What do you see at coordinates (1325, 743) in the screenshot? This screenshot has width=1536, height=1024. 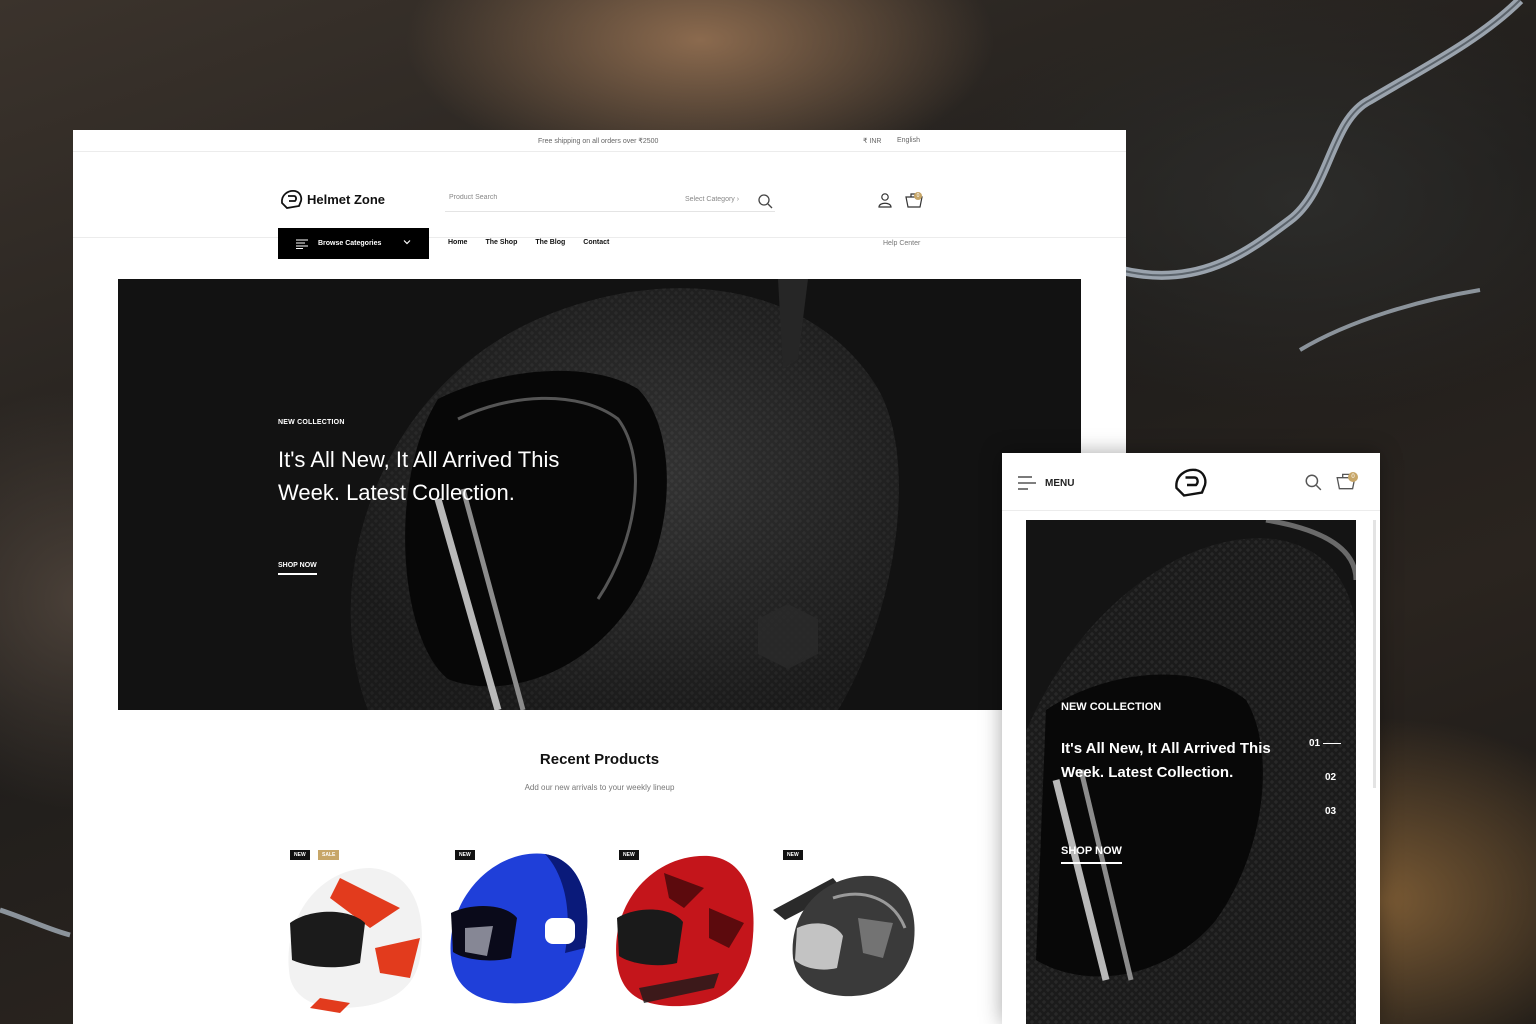 I see `slide-01: 01` at bounding box center [1325, 743].